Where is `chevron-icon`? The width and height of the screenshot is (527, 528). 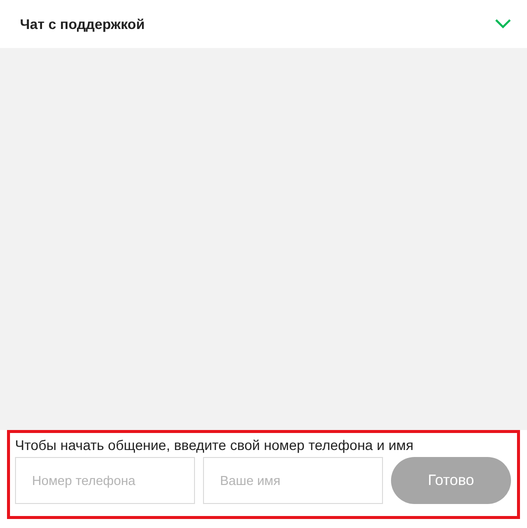 chevron-icon is located at coordinates (503, 24).